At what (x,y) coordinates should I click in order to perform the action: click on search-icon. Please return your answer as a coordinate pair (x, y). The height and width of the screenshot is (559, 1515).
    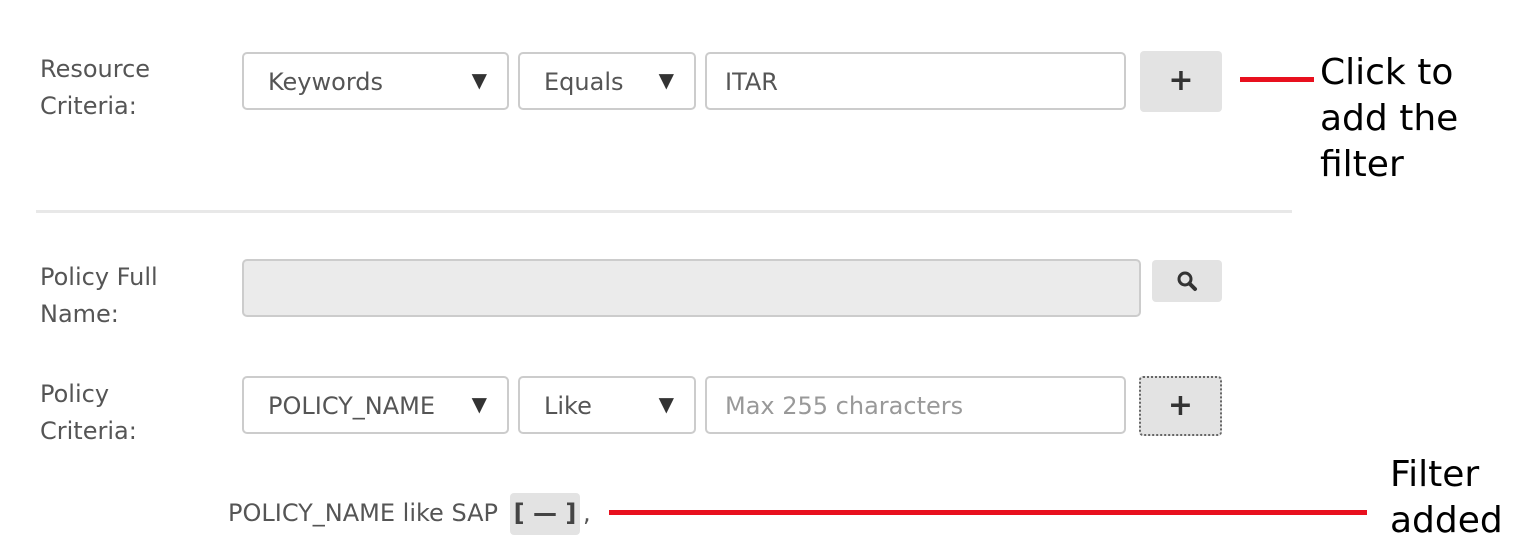
    Looking at the image, I should click on (1187, 281).